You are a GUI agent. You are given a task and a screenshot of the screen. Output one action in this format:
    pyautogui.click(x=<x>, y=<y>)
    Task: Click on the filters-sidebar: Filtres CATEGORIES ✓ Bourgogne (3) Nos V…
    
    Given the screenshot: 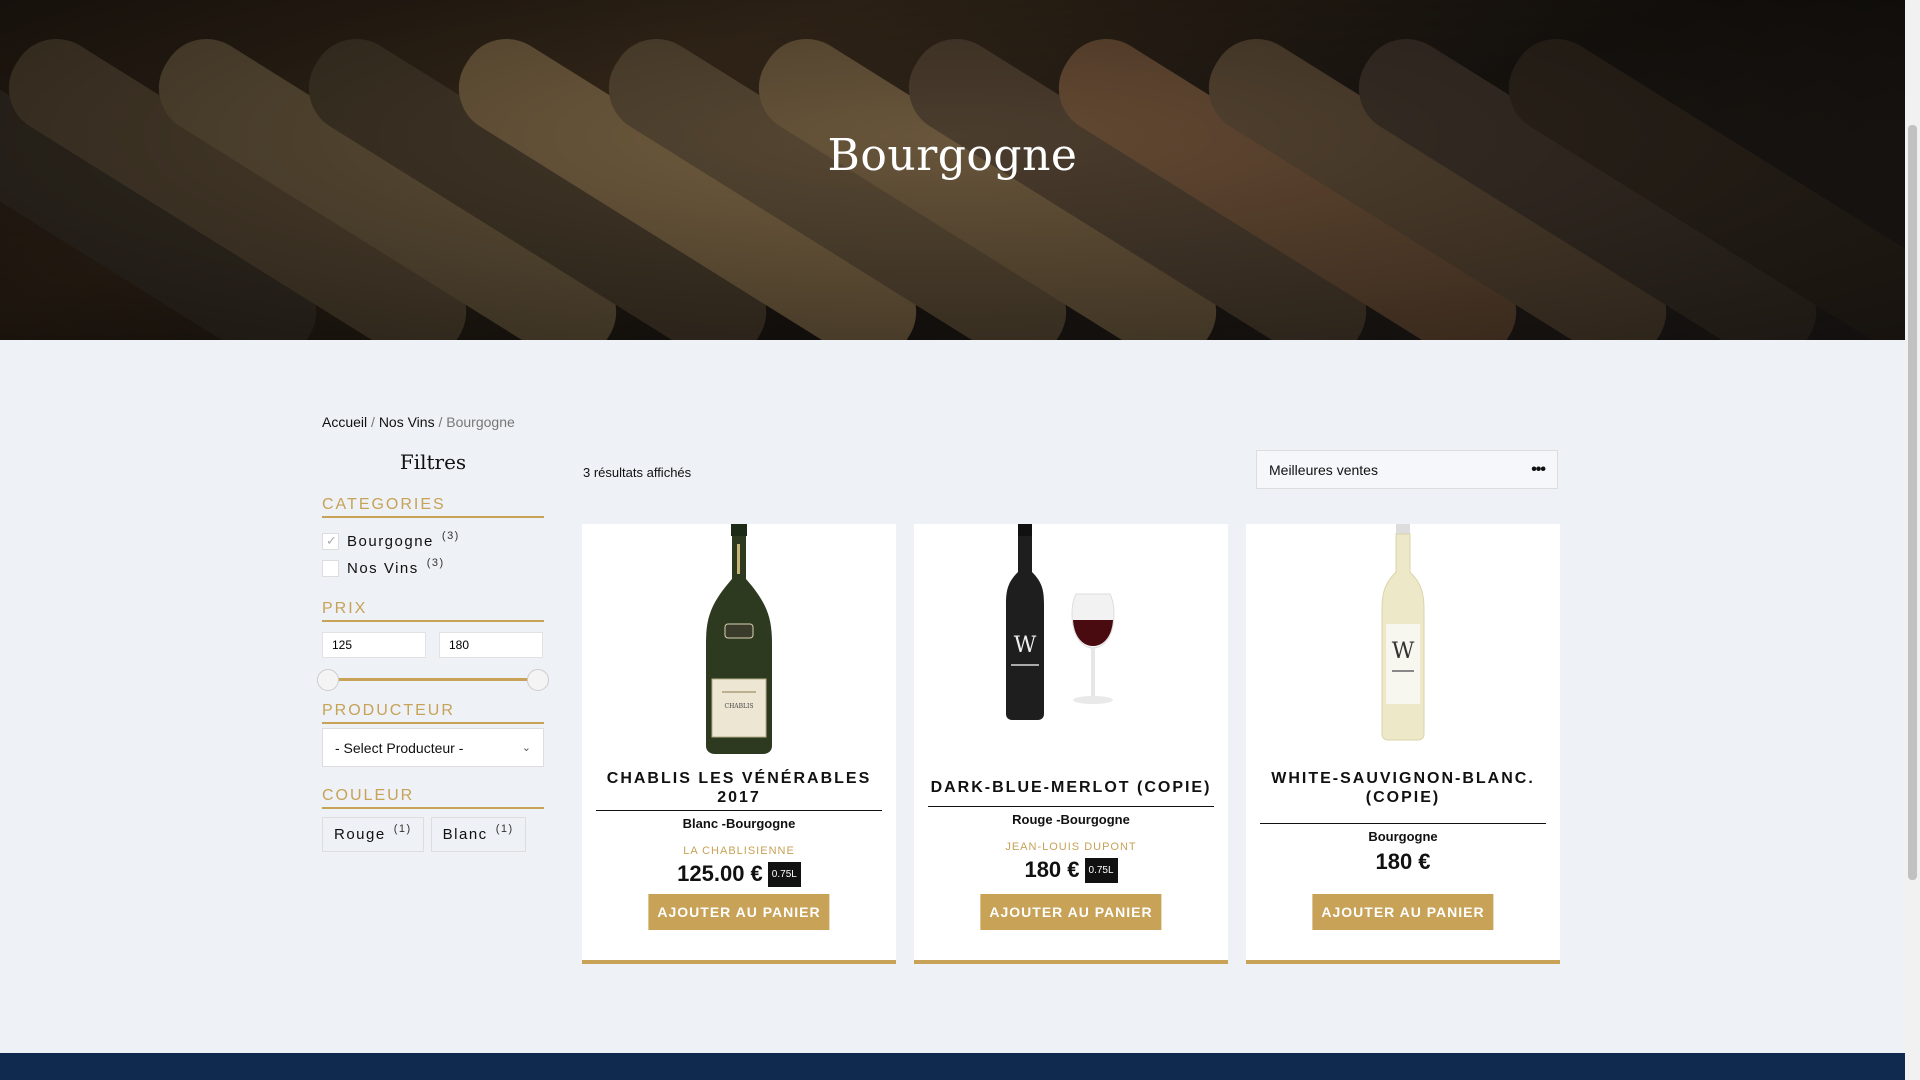 What is the action you would take?
    pyautogui.click(x=433, y=651)
    